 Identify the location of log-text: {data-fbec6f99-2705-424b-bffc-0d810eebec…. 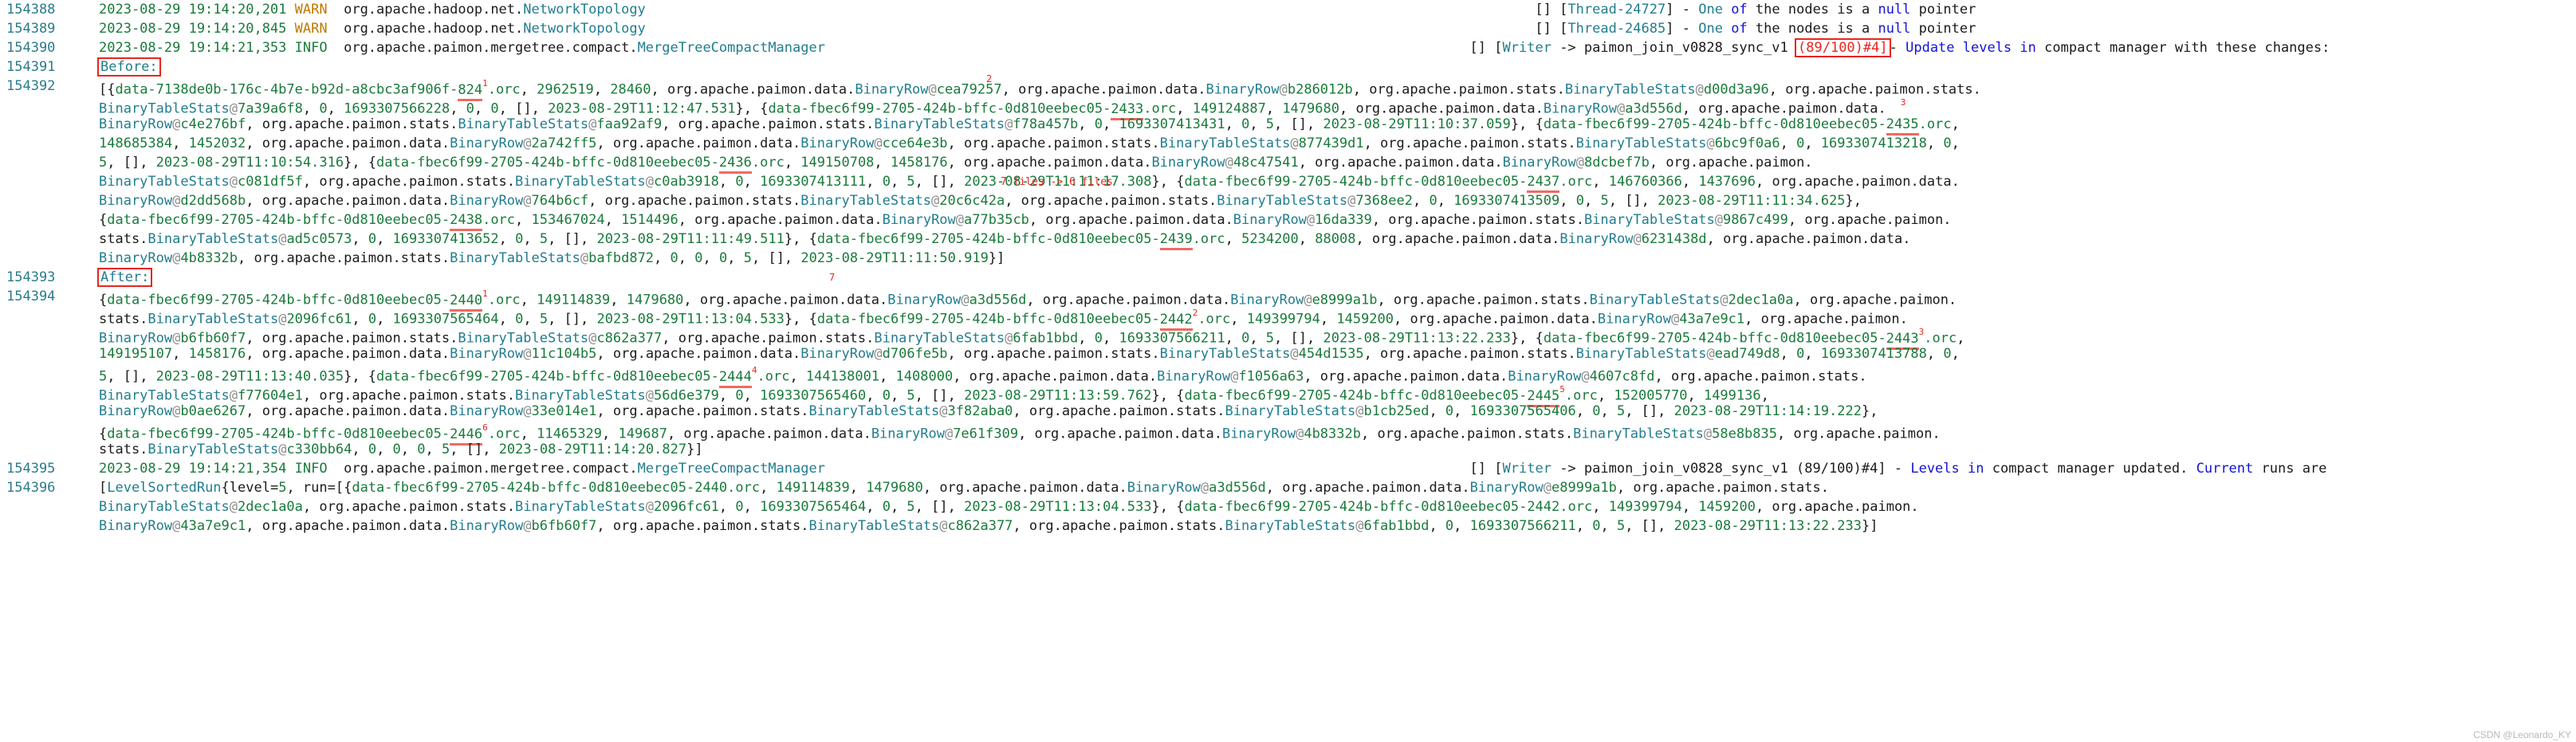
(1335, 220).